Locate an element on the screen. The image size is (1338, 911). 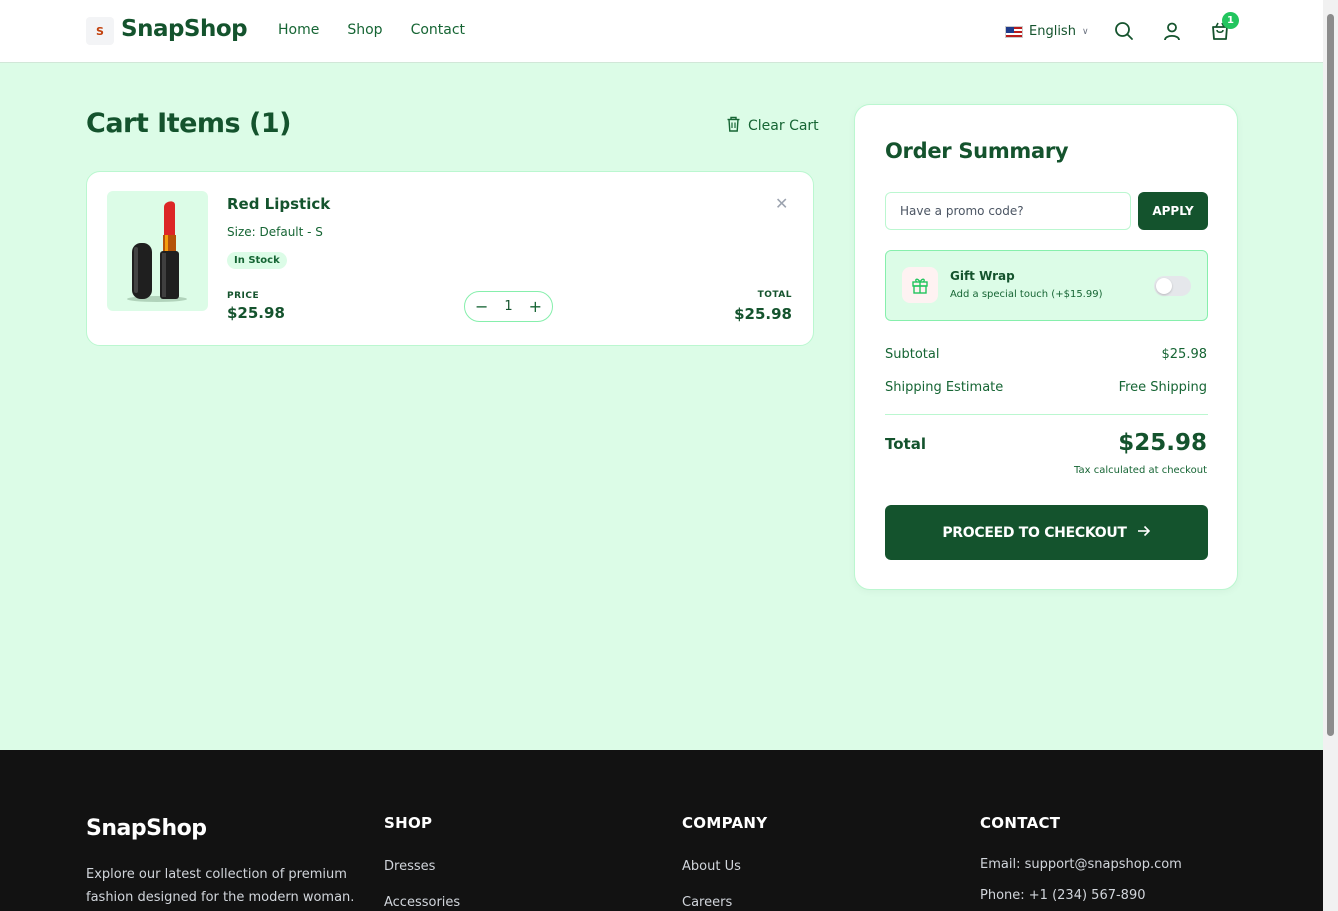
footer-brand: SnapShop is located at coordinates (146, 828).